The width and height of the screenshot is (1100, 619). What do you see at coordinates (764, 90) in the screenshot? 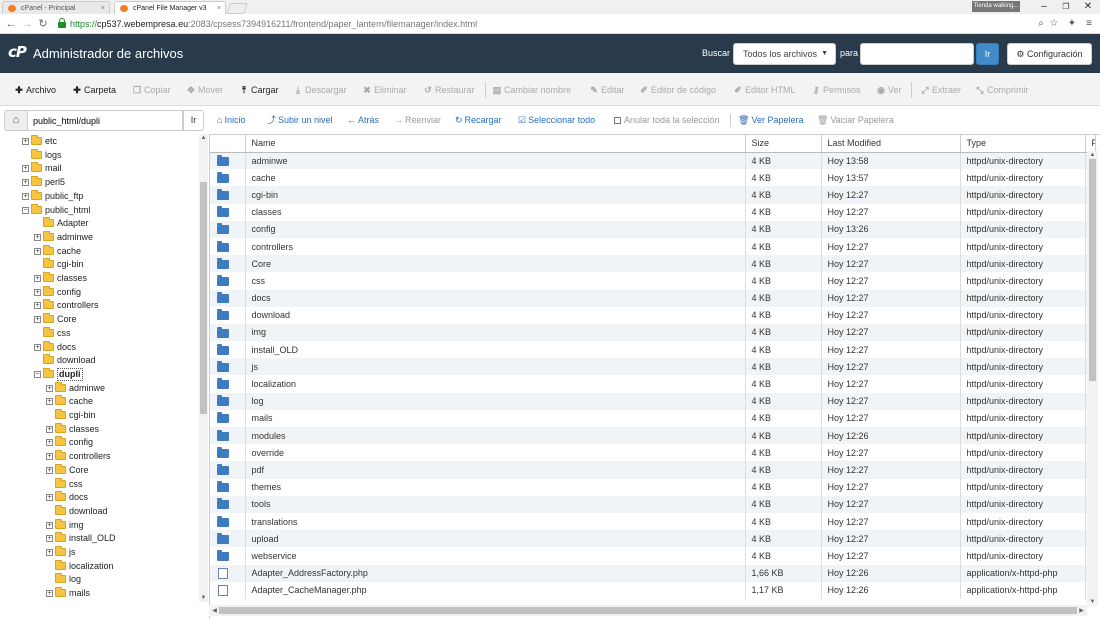
I see `html-editor-button: ✐ Editor HTML` at bounding box center [764, 90].